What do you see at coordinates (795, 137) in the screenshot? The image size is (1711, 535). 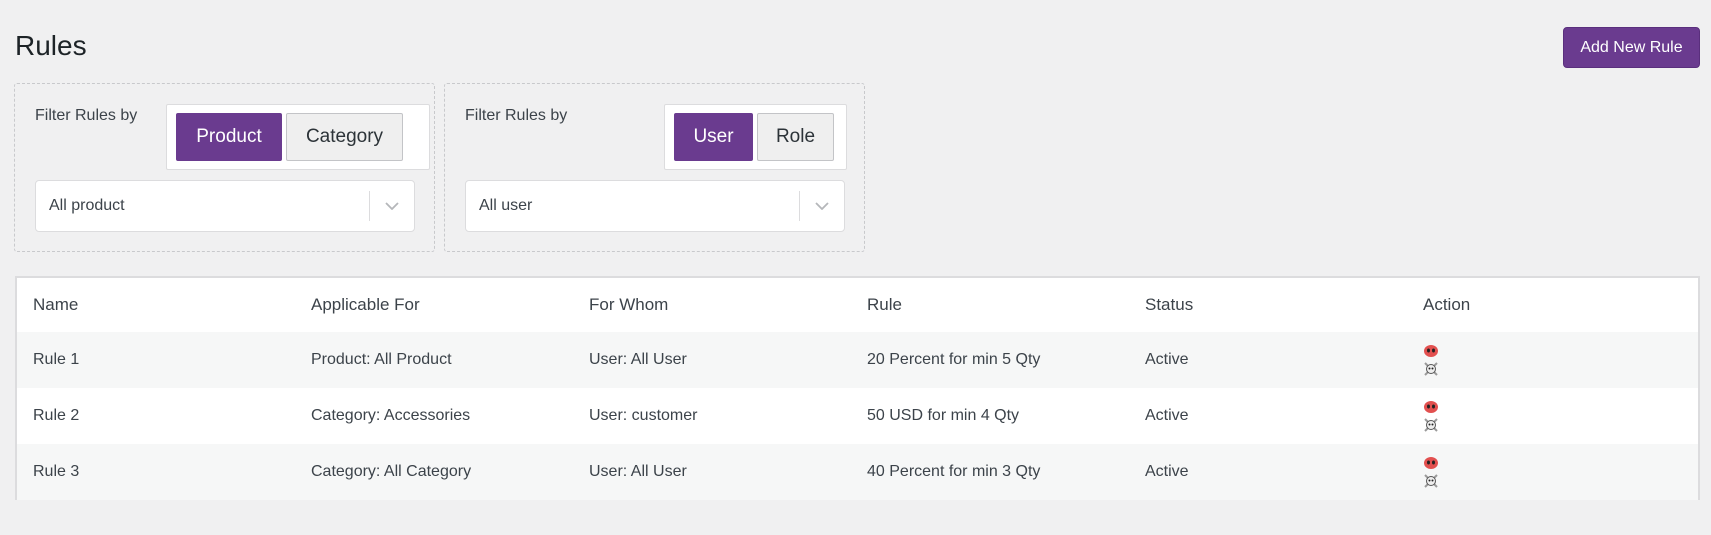 I see `toggle-role-button: Role` at bounding box center [795, 137].